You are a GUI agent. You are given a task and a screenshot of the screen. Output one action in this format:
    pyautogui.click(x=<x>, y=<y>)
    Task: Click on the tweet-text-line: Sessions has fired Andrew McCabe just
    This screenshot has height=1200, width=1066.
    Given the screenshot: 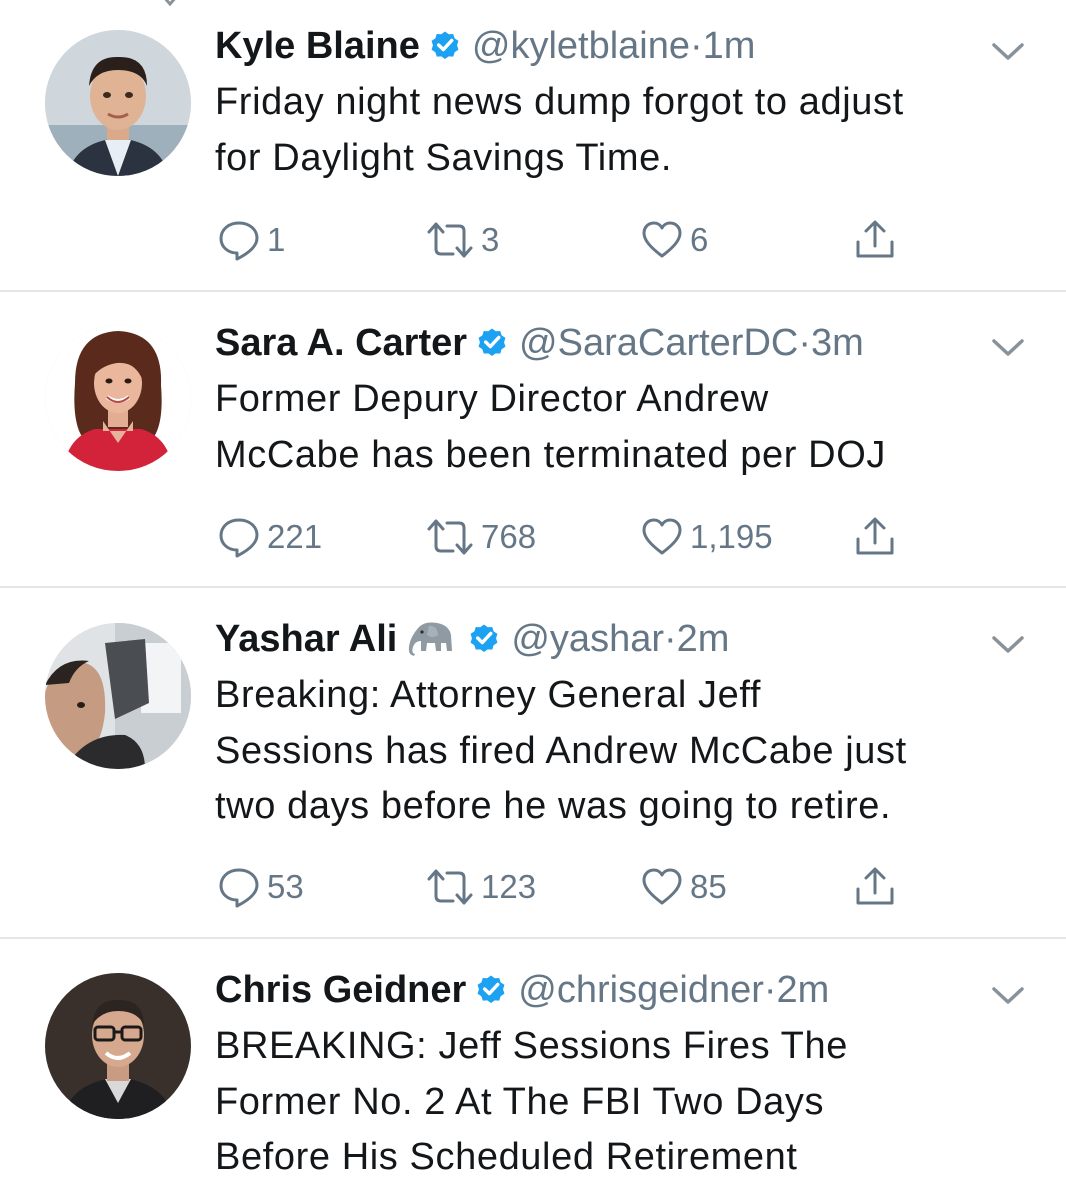 What is the action you would take?
    pyautogui.click(x=561, y=750)
    